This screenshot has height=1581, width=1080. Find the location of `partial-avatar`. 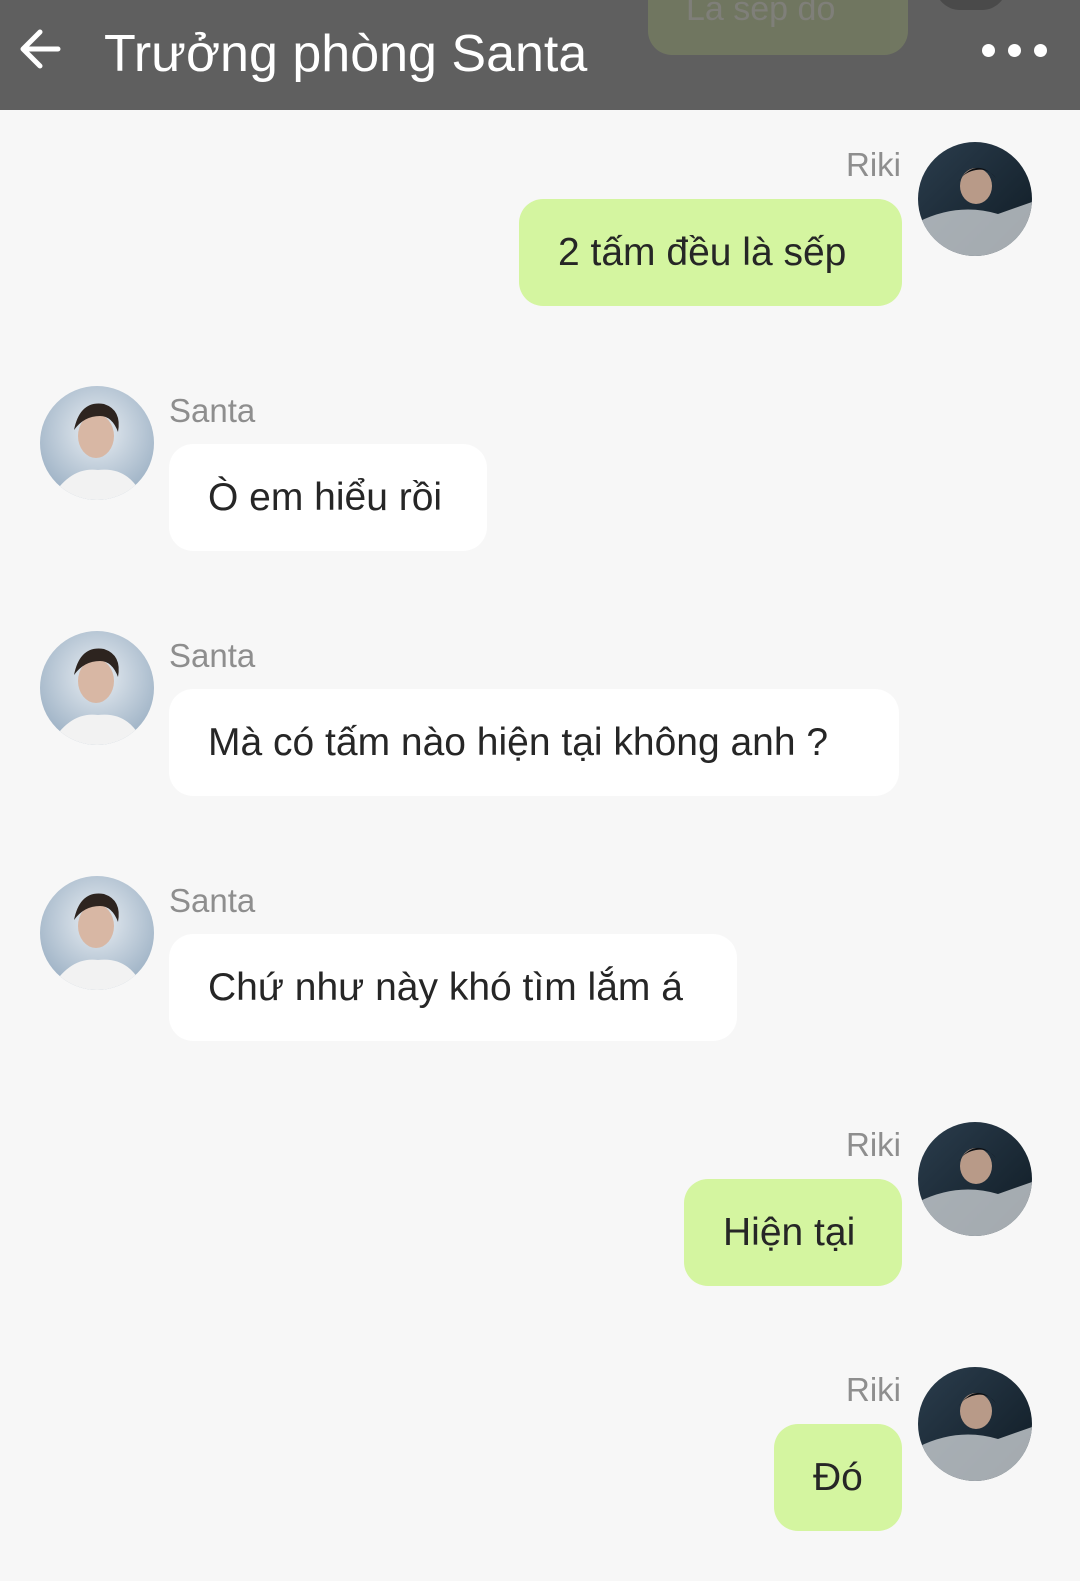

partial-avatar is located at coordinates (971, 5).